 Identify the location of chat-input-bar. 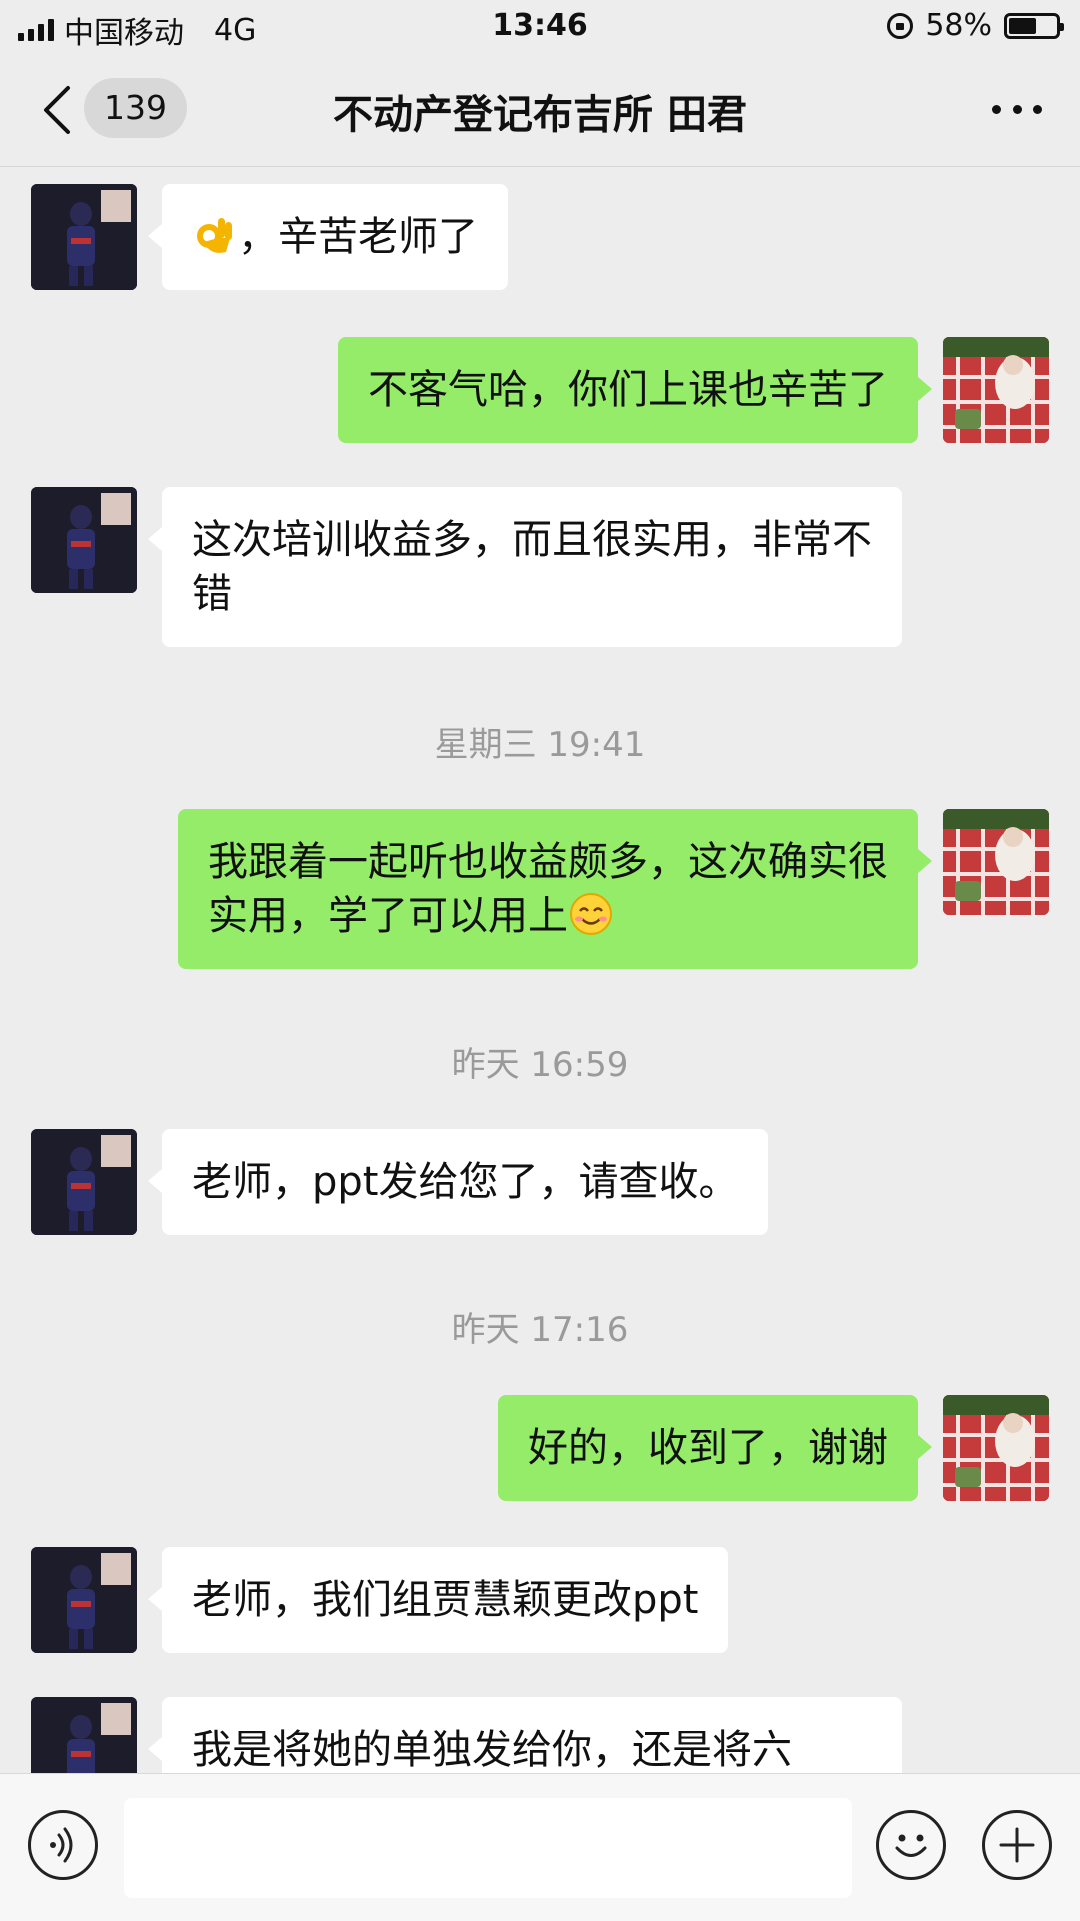
(540, 1847).